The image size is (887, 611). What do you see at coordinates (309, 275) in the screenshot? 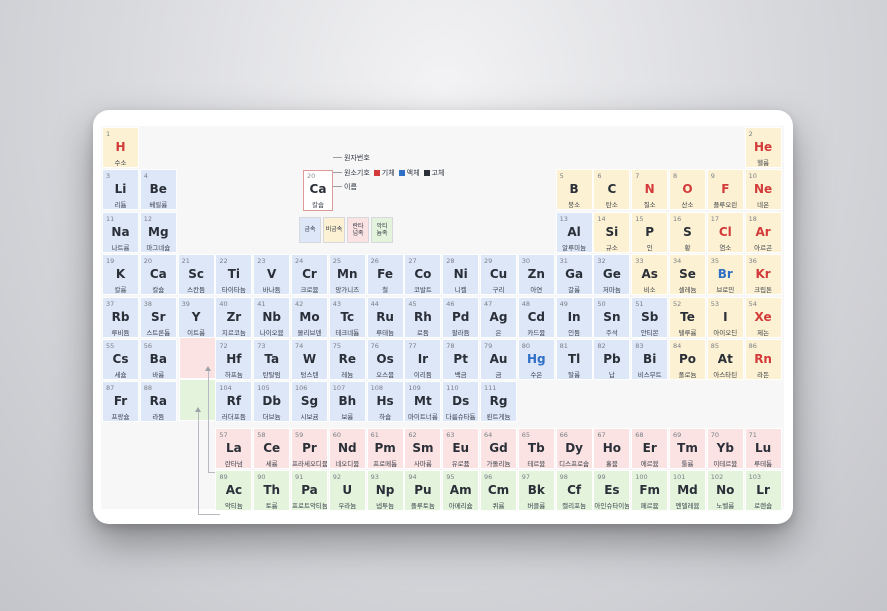
I see `element-cell-cr: 24 Cr 크로뮴` at bounding box center [309, 275].